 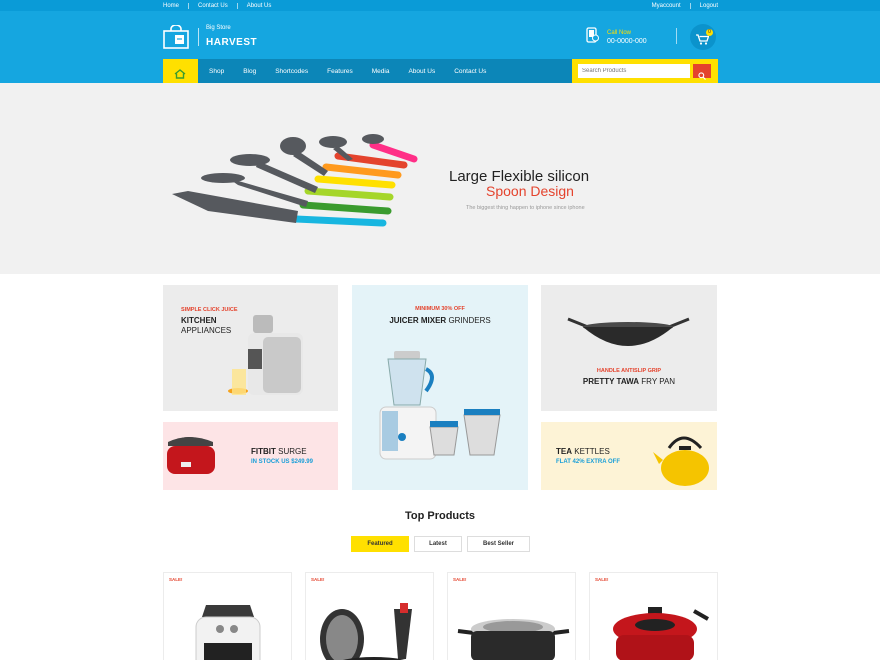 I want to click on banner-tag: MINIMUM 30% OFF, so click(x=440, y=309).